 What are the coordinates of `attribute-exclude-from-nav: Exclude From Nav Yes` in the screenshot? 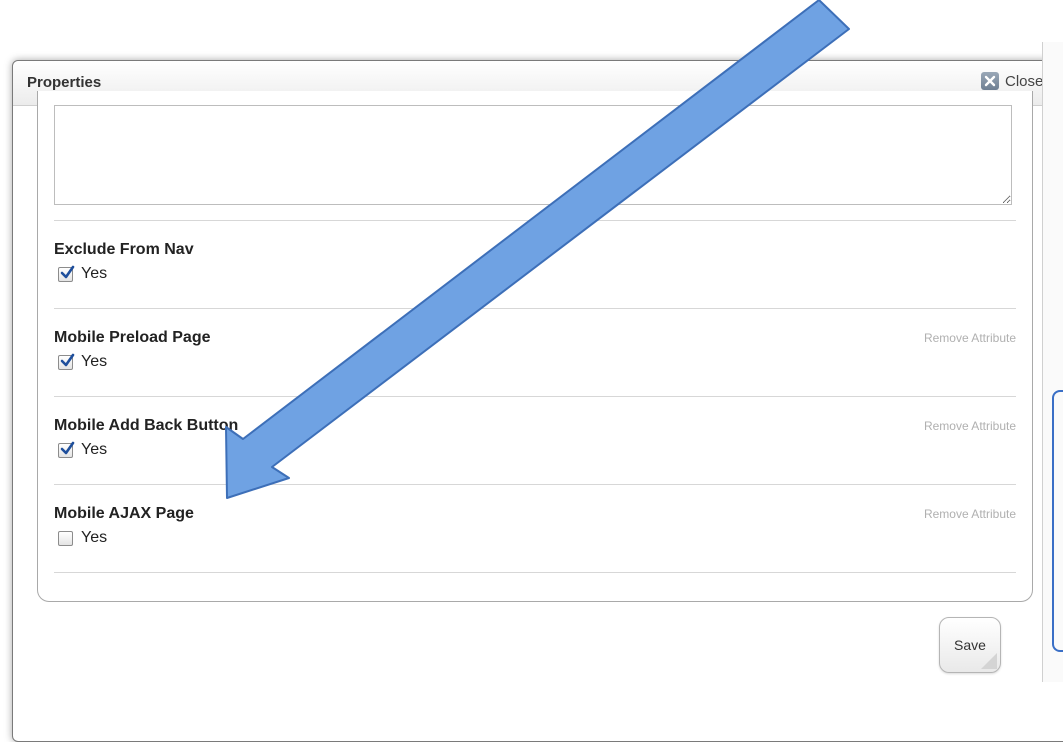 It's located at (535, 271).